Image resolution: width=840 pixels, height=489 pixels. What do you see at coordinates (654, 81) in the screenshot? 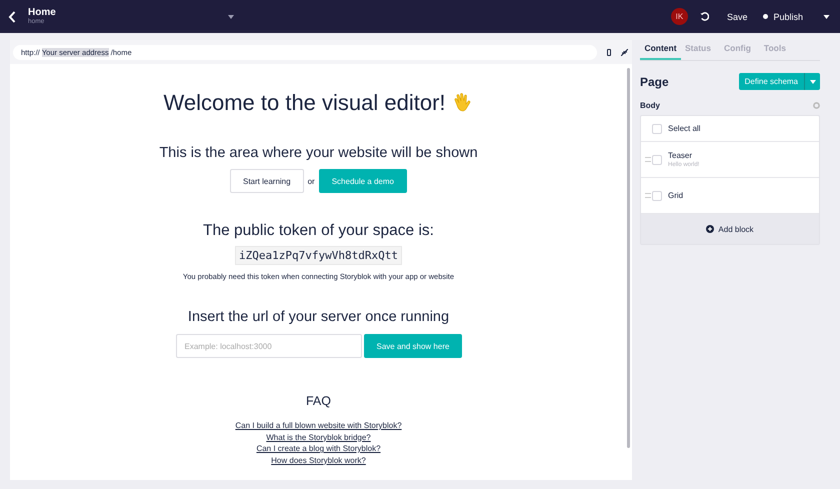
I see `page-title: Page` at bounding box center [654, 81].